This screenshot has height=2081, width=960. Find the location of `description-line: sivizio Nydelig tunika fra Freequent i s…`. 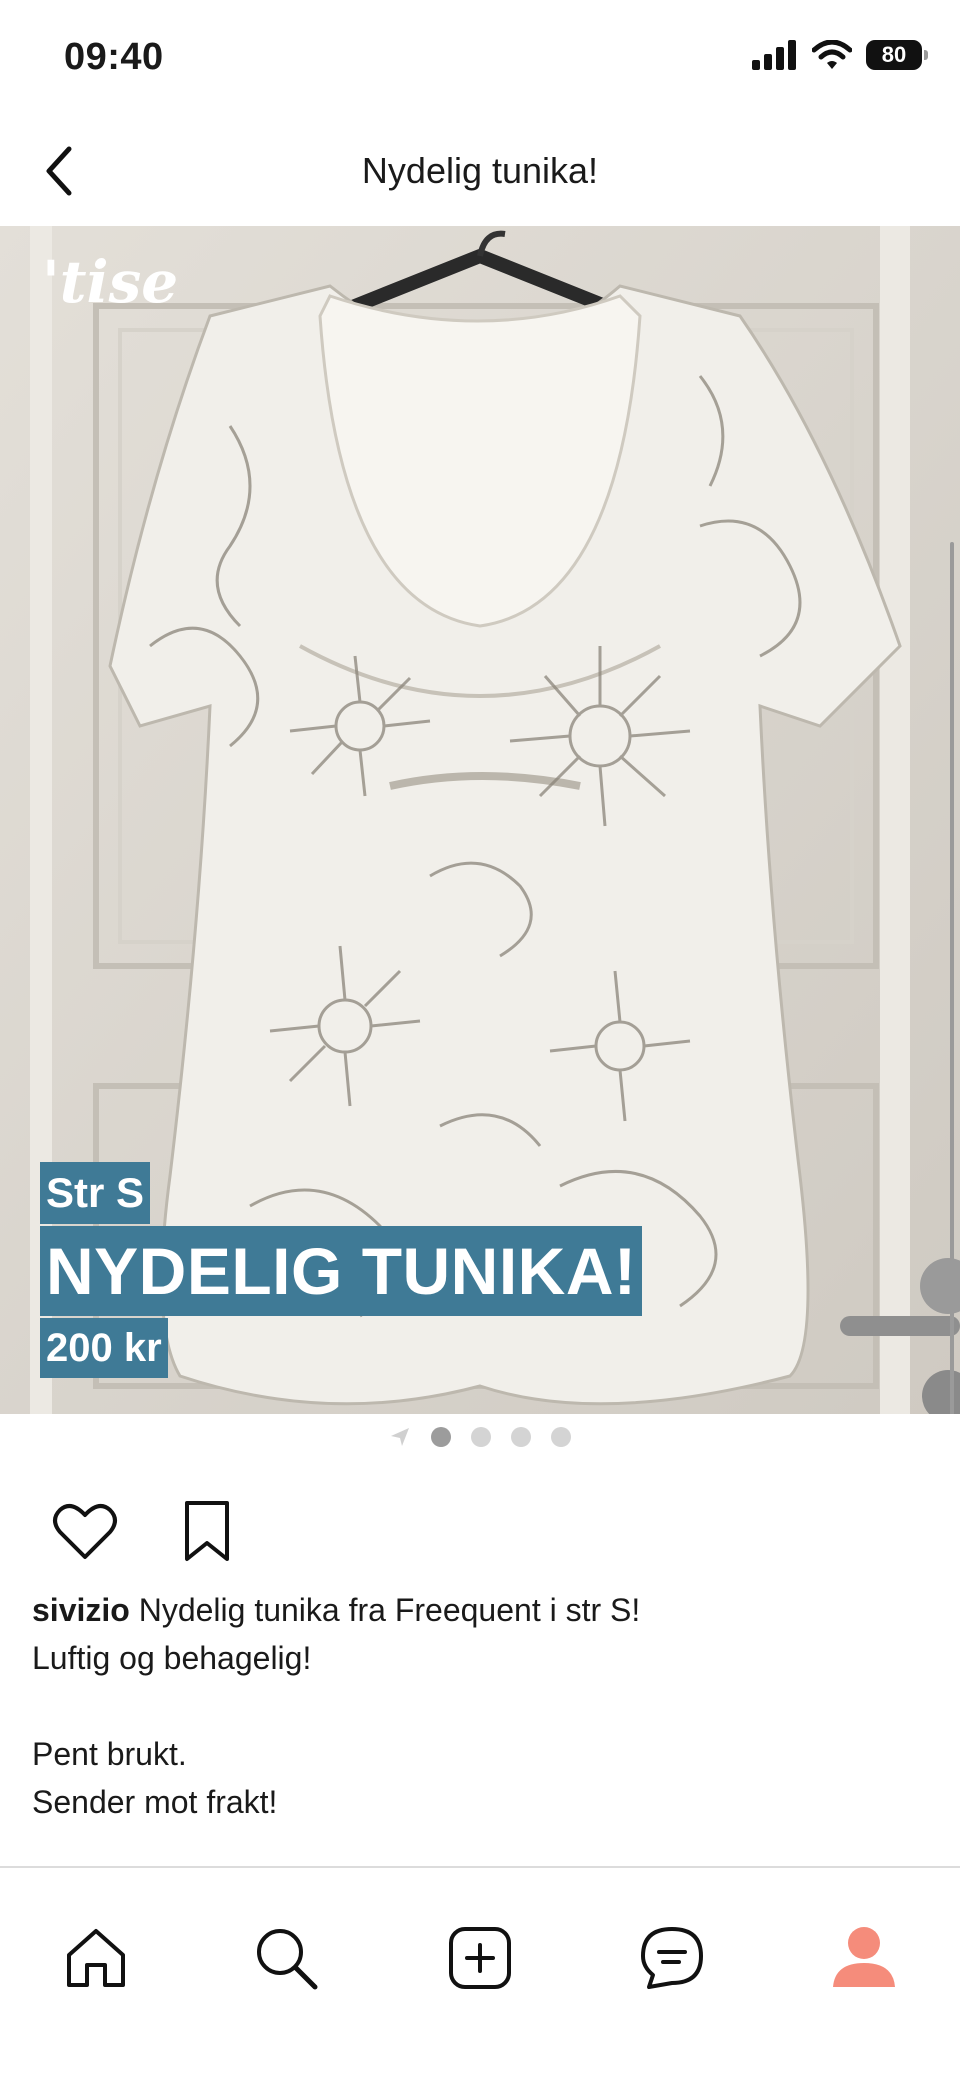

description-line: sivizio Nydelig tunika fra Freequent i s… is located at coordinates (336, 1610).